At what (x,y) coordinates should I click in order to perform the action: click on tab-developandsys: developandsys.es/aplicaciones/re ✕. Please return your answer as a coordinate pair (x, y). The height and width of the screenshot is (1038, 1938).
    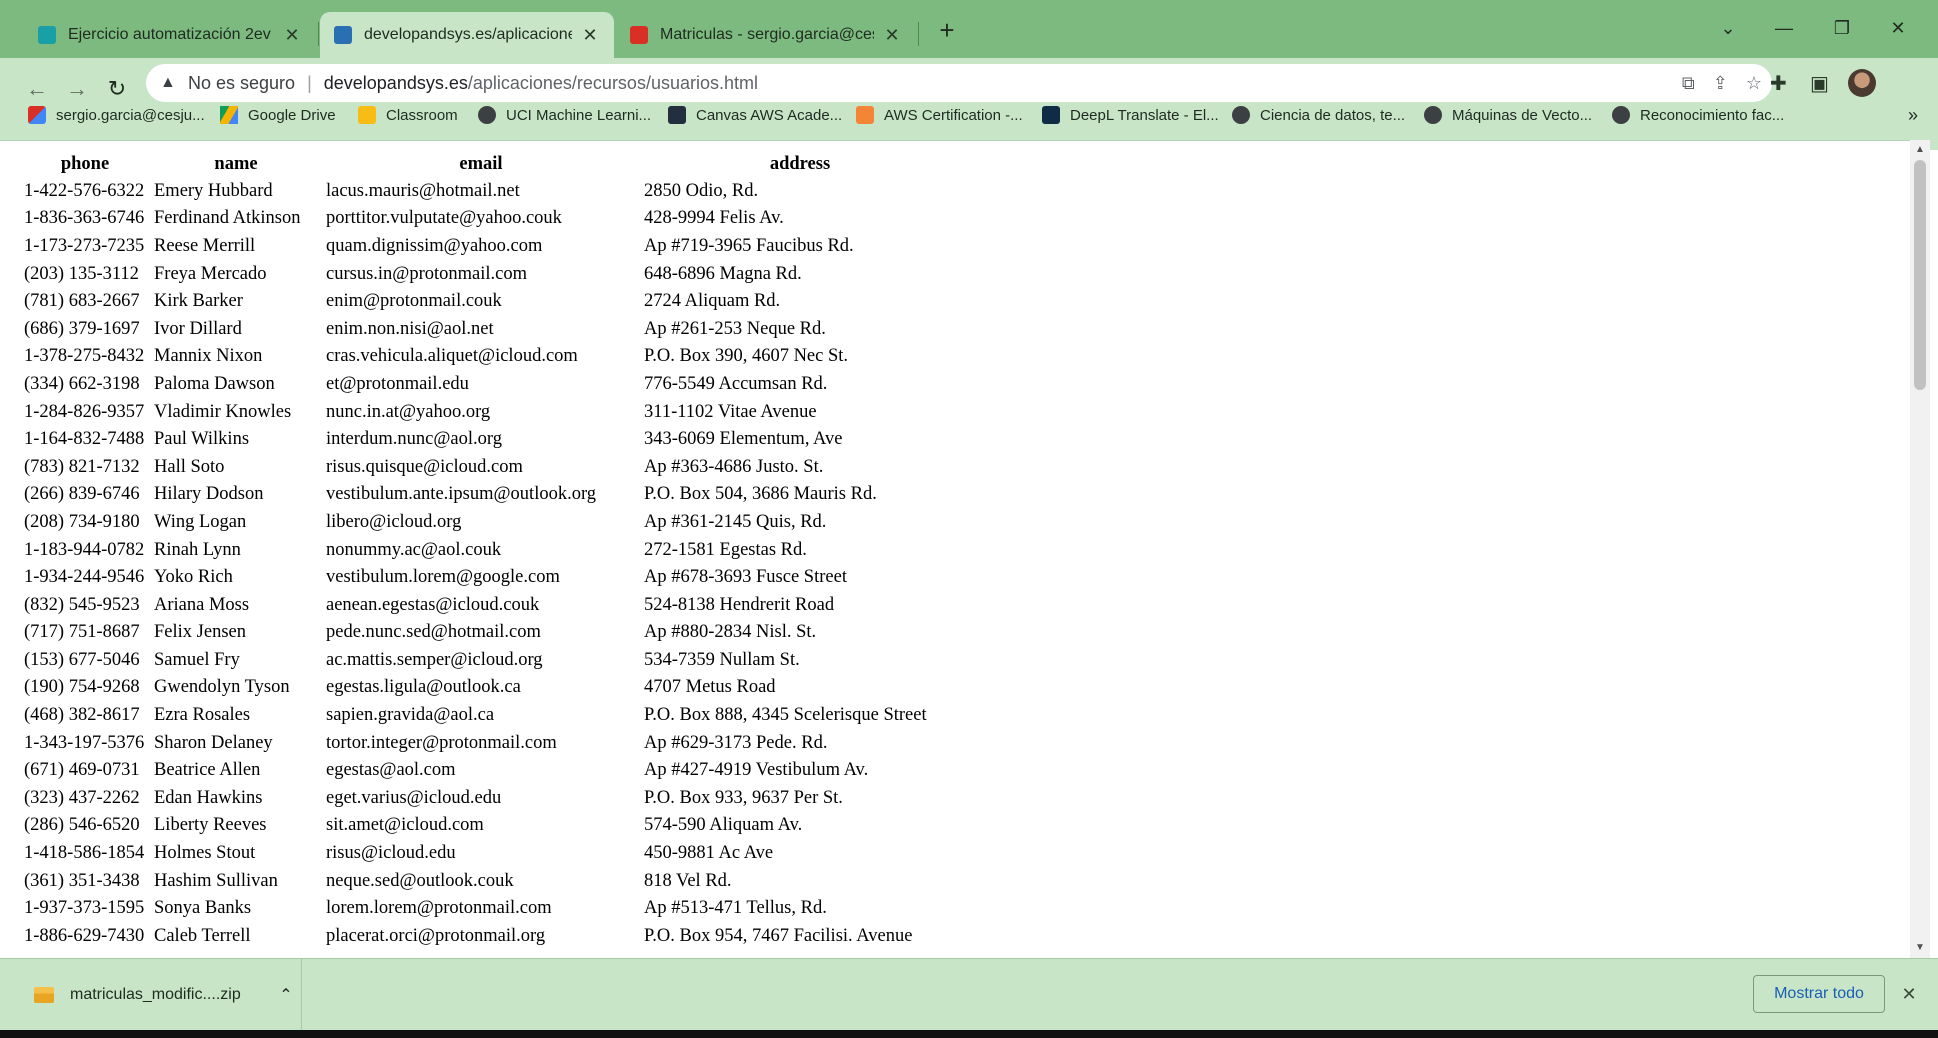
    Looking at the image, I should click on (467, 35).